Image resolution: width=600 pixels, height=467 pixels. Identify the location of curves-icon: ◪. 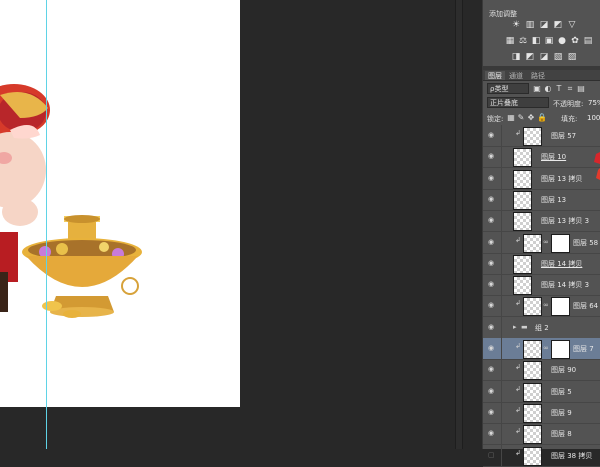
(544, 25).